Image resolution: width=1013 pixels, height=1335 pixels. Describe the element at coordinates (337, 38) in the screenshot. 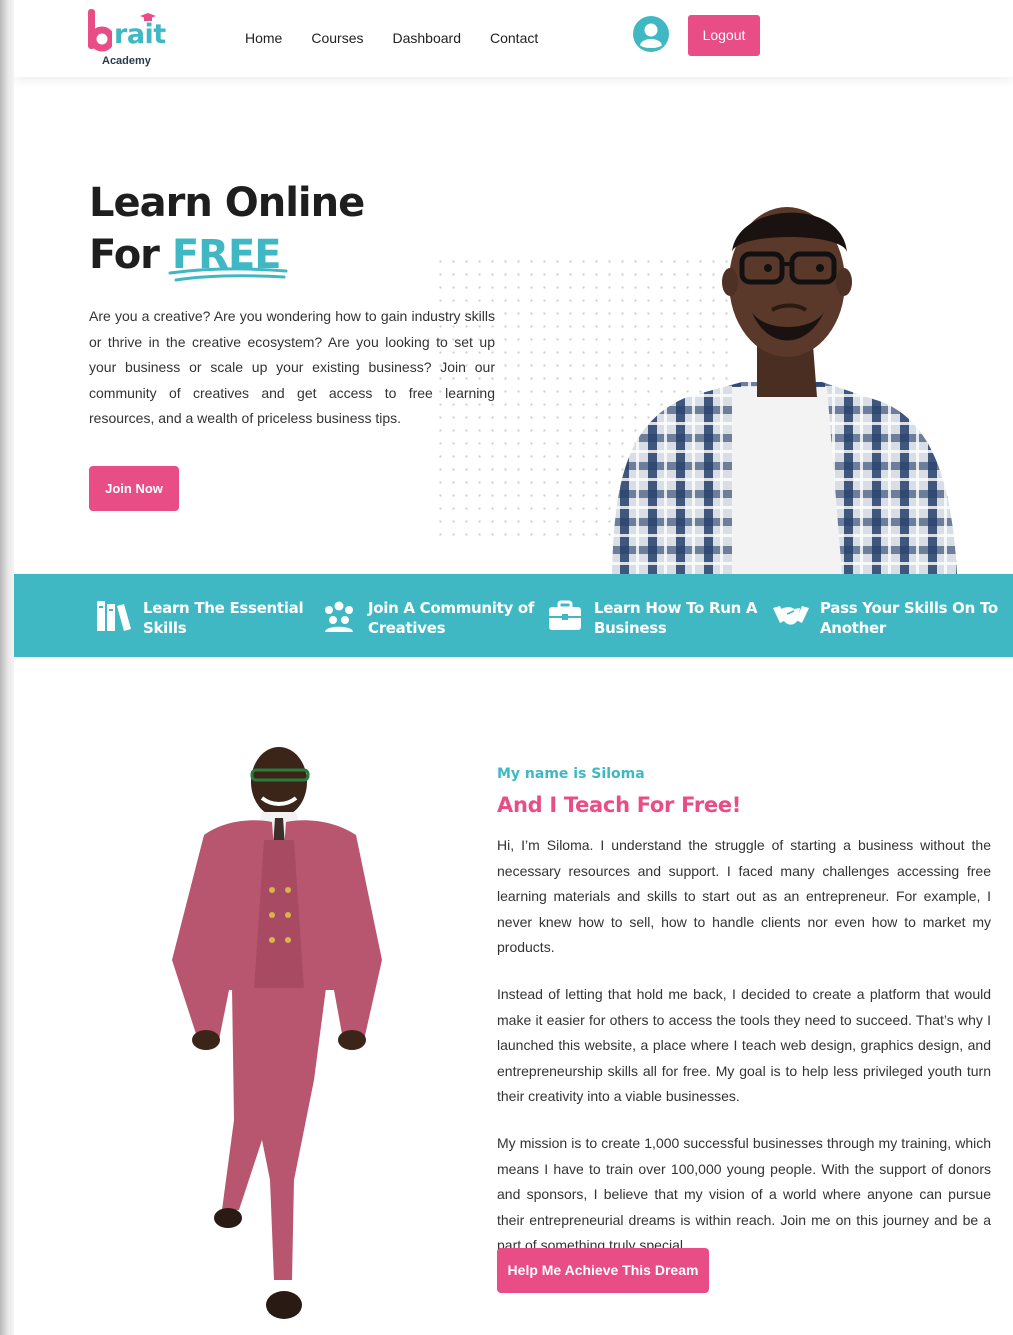

I see `nav-courses: Courses` at that location.